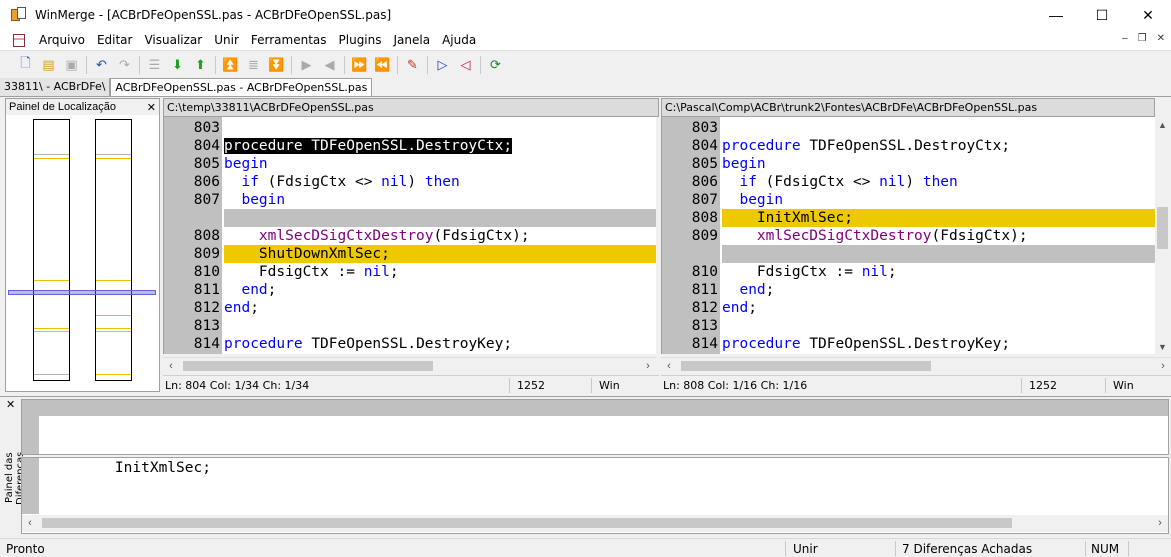  What do you see at coordinates (704, 218) in the screenshot?
I see `line-number: 808` at bounding box center [704, 218].